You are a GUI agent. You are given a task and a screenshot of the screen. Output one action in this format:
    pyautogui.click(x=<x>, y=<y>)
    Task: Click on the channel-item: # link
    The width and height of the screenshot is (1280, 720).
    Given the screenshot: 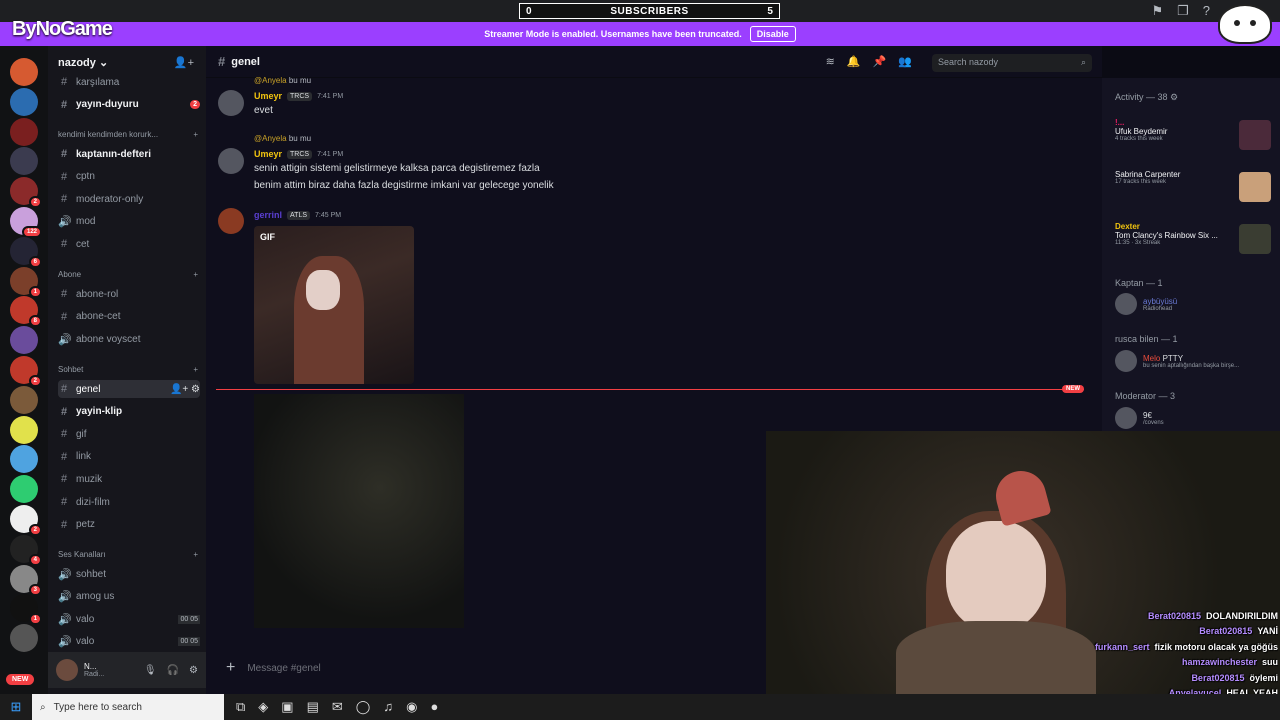 What is the action you would take?
    pyautogui.click(x=129, y=457)
    